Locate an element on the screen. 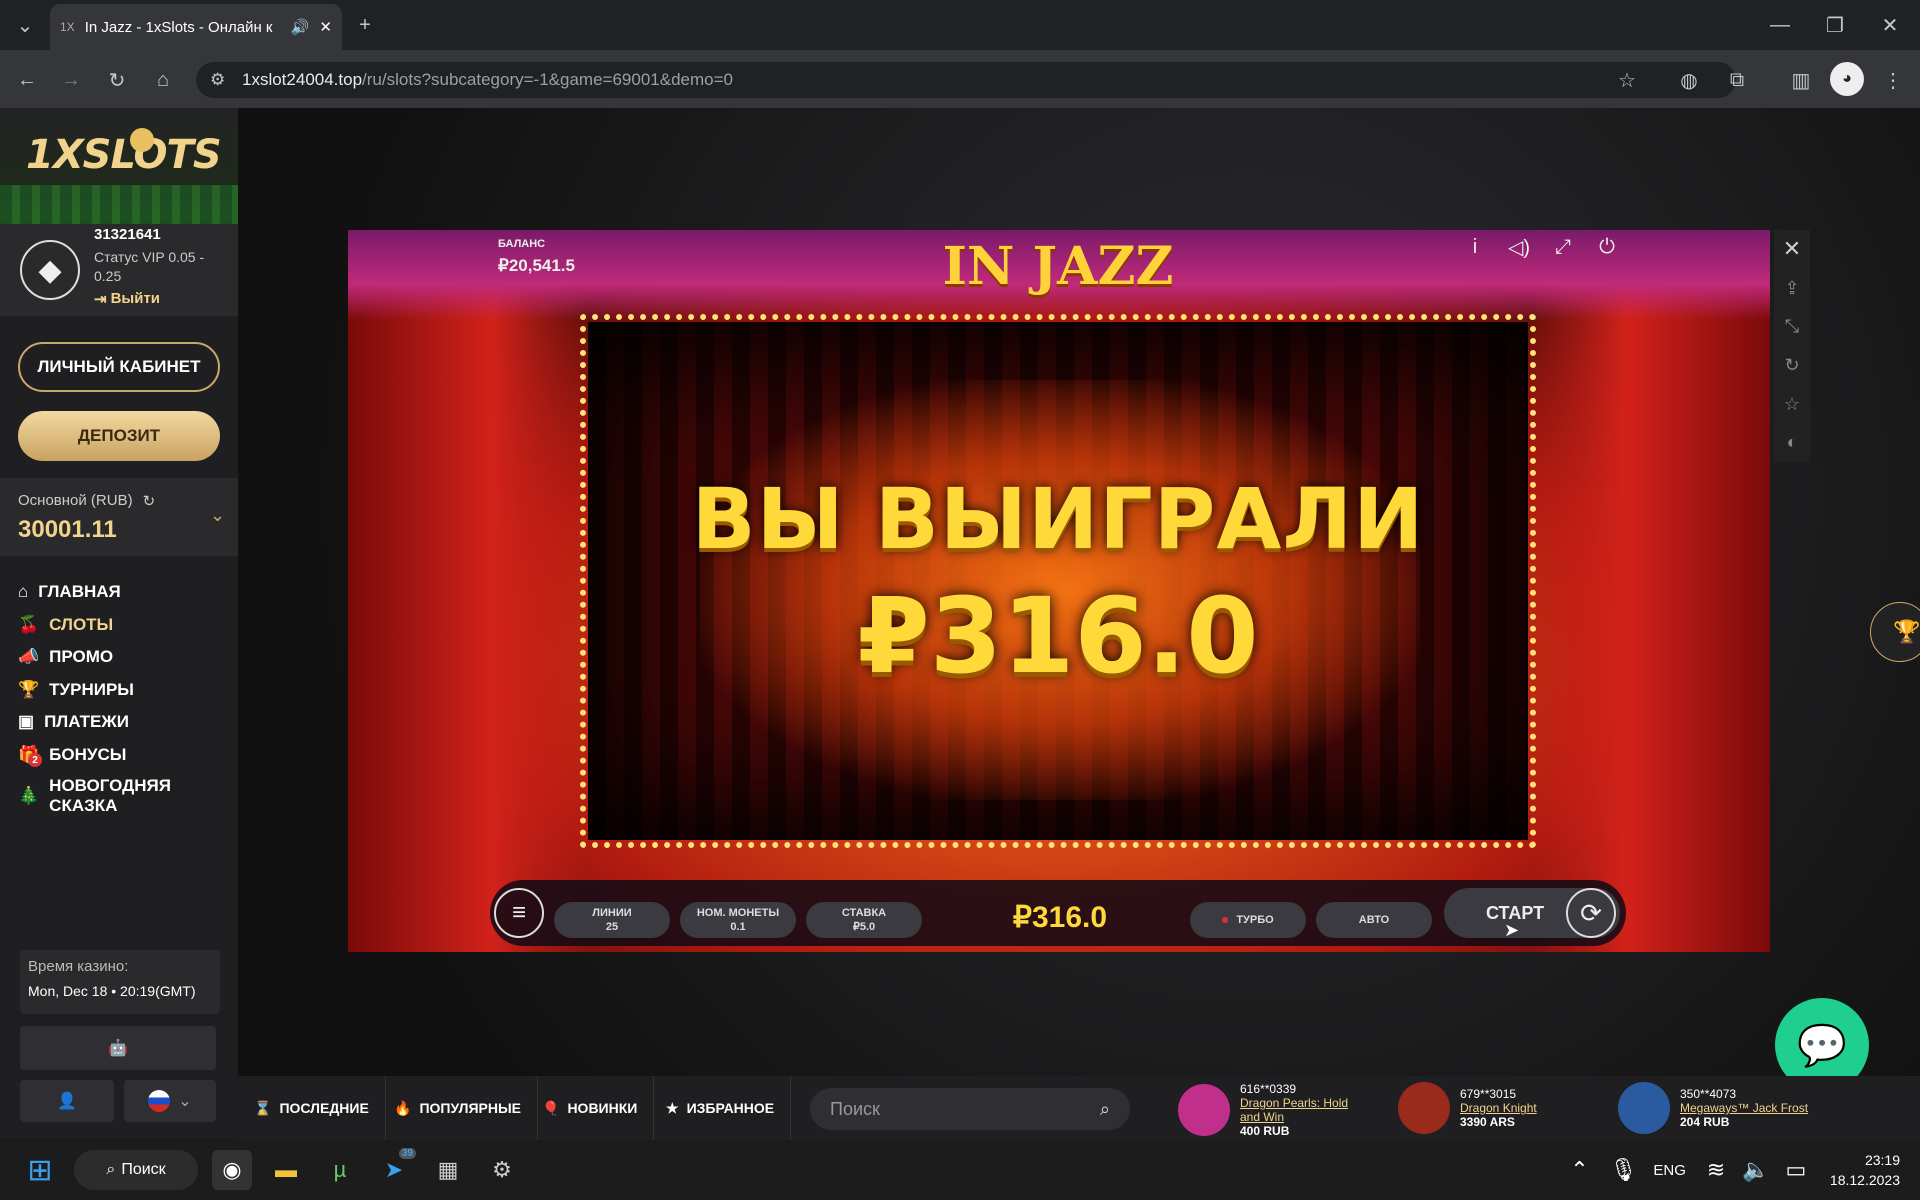 The width and height of the screenshot is (1920, 1200). side-panel-icon: ▥ is located at coordinates (1801, 80).